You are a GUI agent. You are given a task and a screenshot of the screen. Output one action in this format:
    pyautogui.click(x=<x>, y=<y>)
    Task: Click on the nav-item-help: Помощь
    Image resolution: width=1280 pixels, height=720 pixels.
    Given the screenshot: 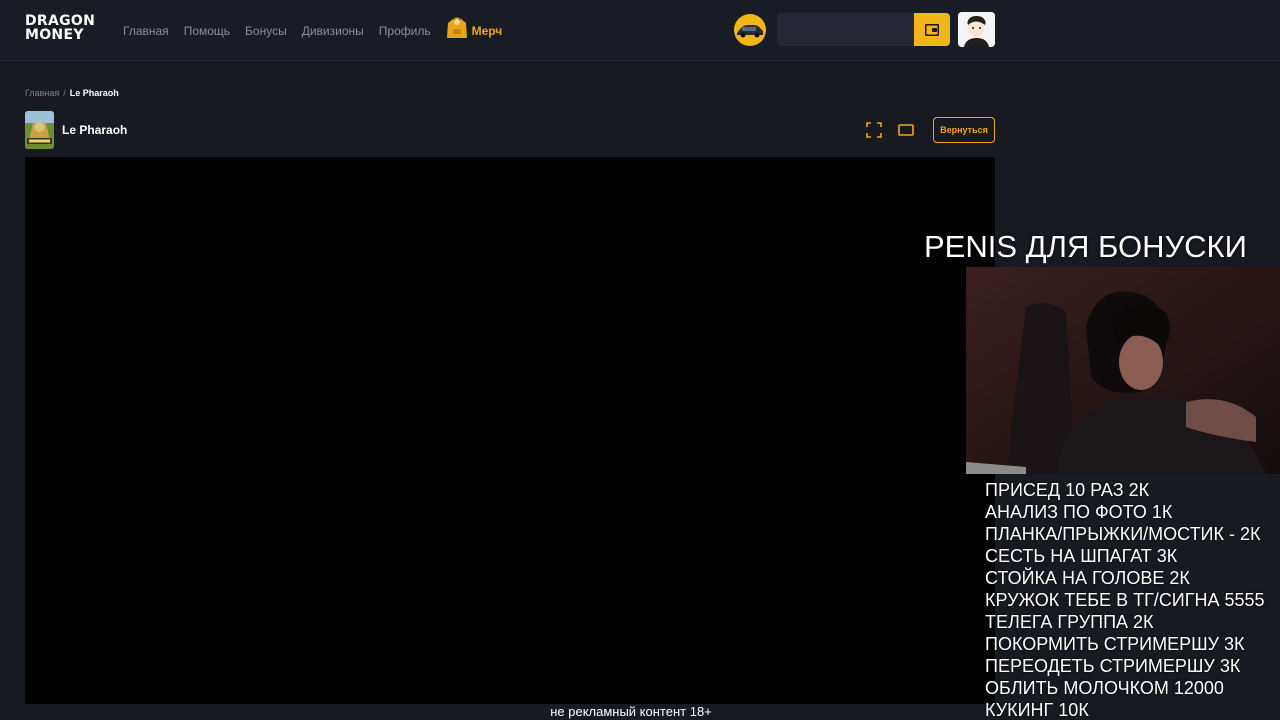 What is the action you would take?
    pyautogui.click(x=207, y=31)
    